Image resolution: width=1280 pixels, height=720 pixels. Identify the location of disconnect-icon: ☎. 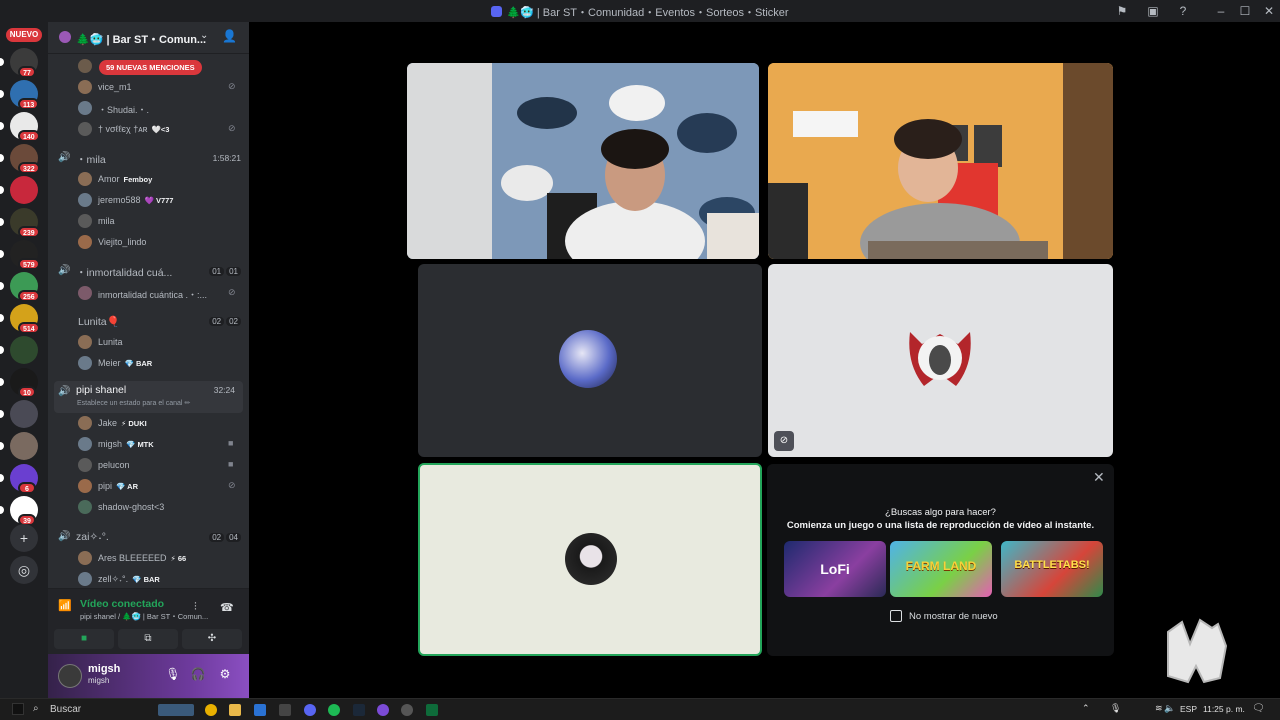
(227, 607).